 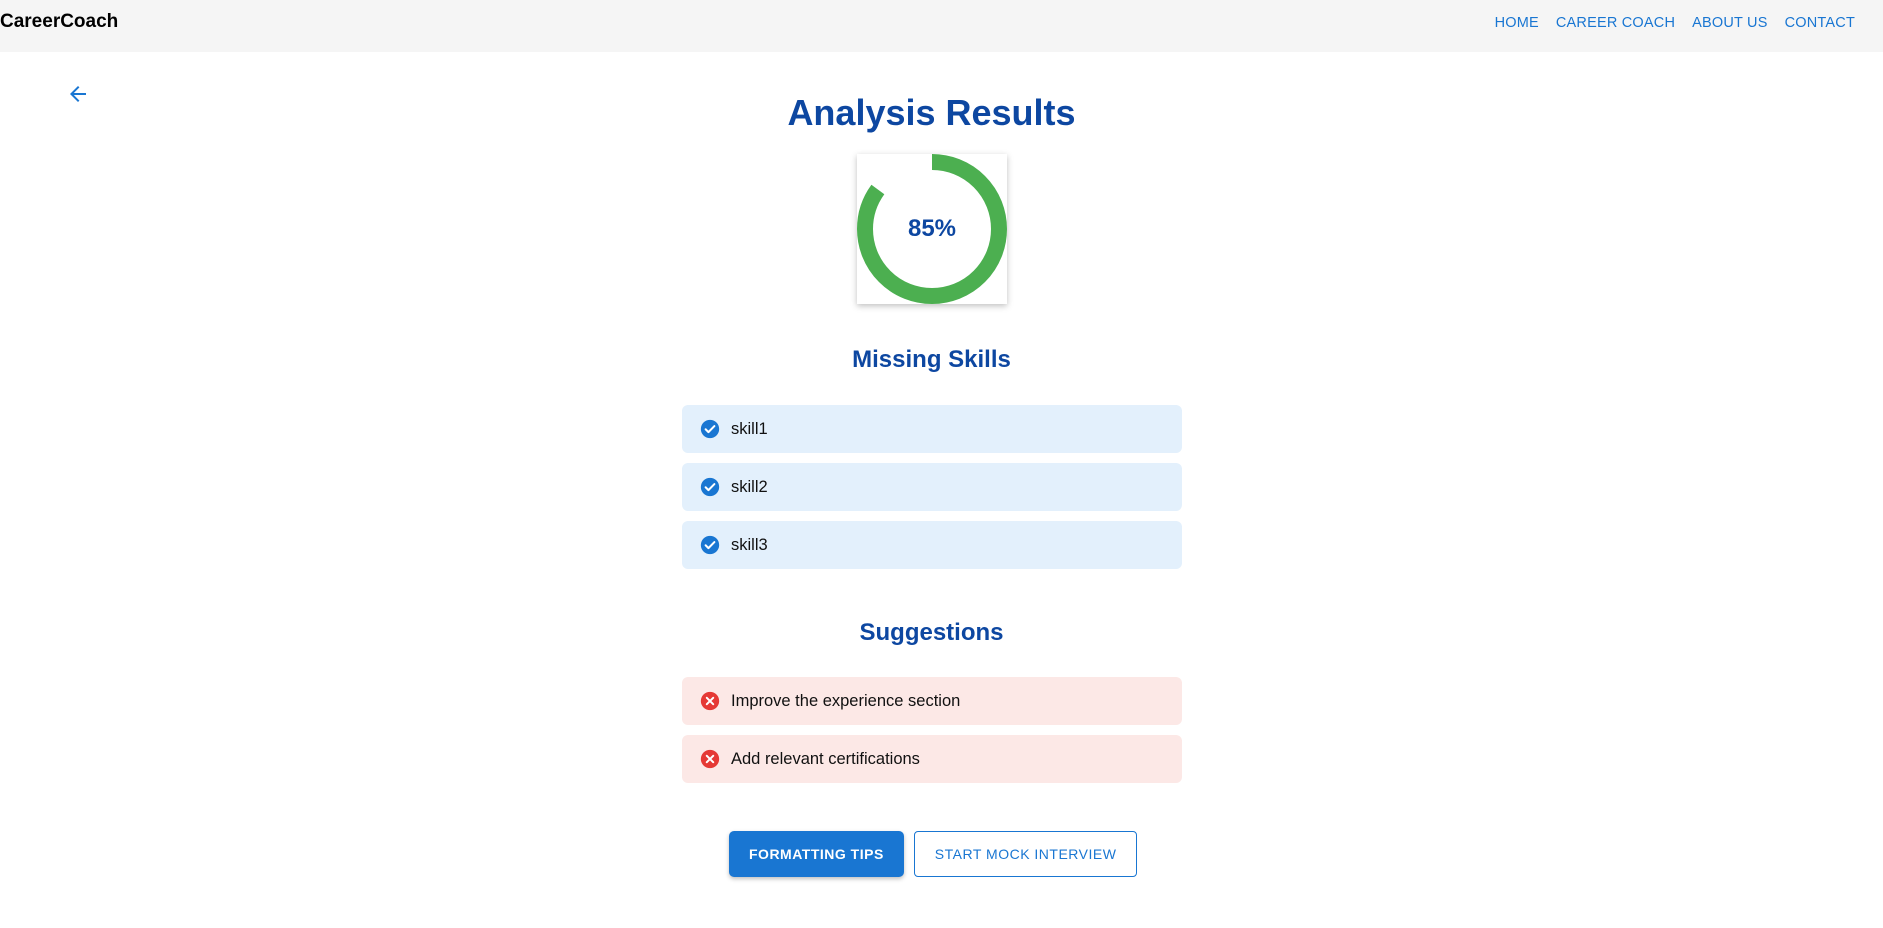 I want to click on formatting-tips-button: FORMATTING TIPS, so click(x=816, y=854).